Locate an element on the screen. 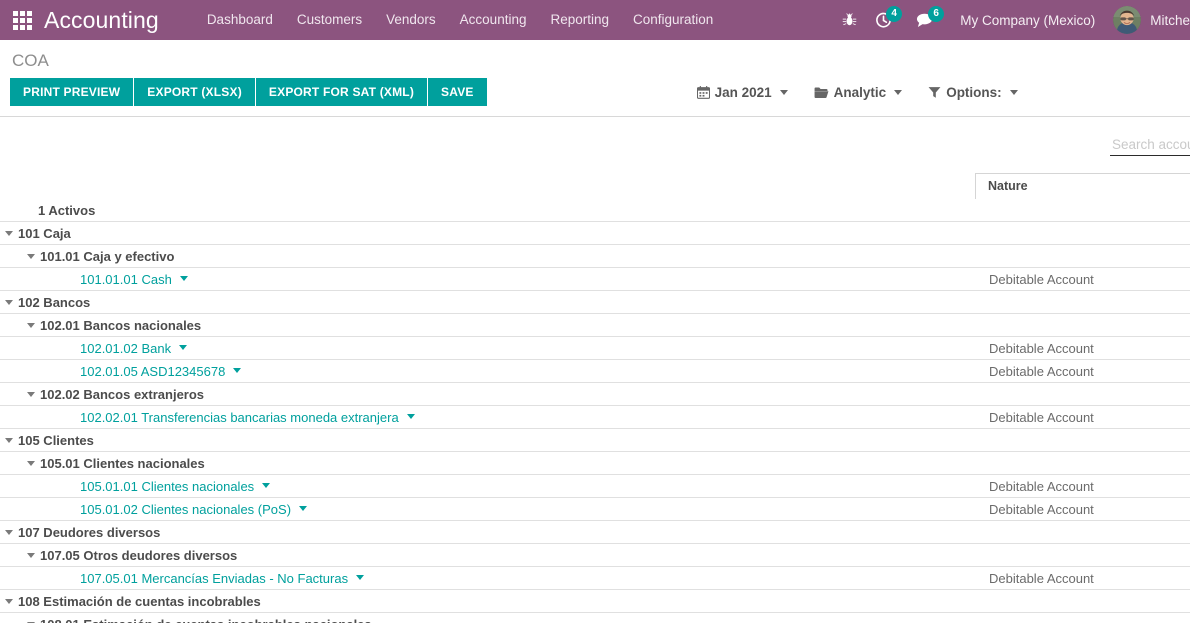 The image size is (1190, 623). export-xlsx-button: EXPORT (XLSX) is located at coordinates (194, 92).